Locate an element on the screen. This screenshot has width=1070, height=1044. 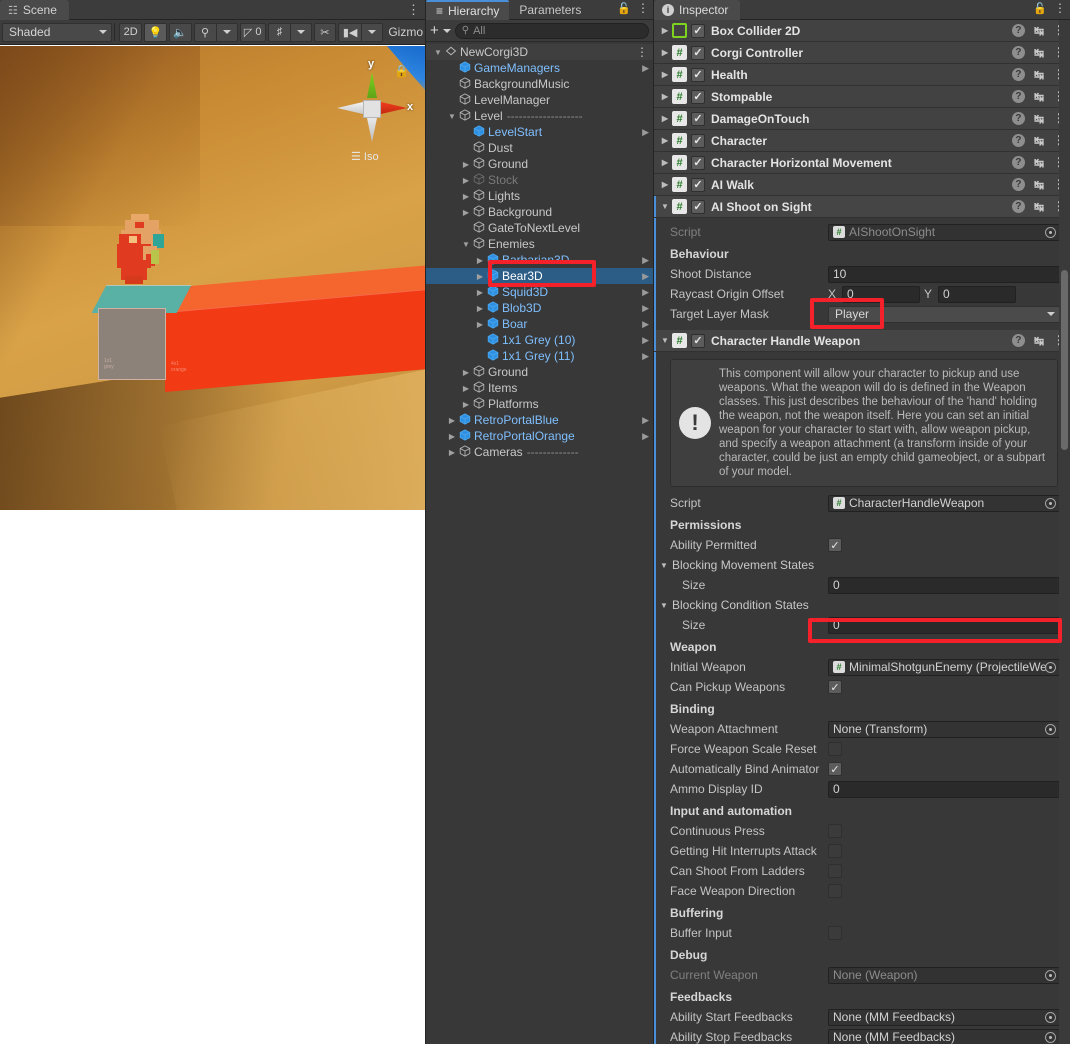
camera-dropdown-button is located at coordinates (372, 32).